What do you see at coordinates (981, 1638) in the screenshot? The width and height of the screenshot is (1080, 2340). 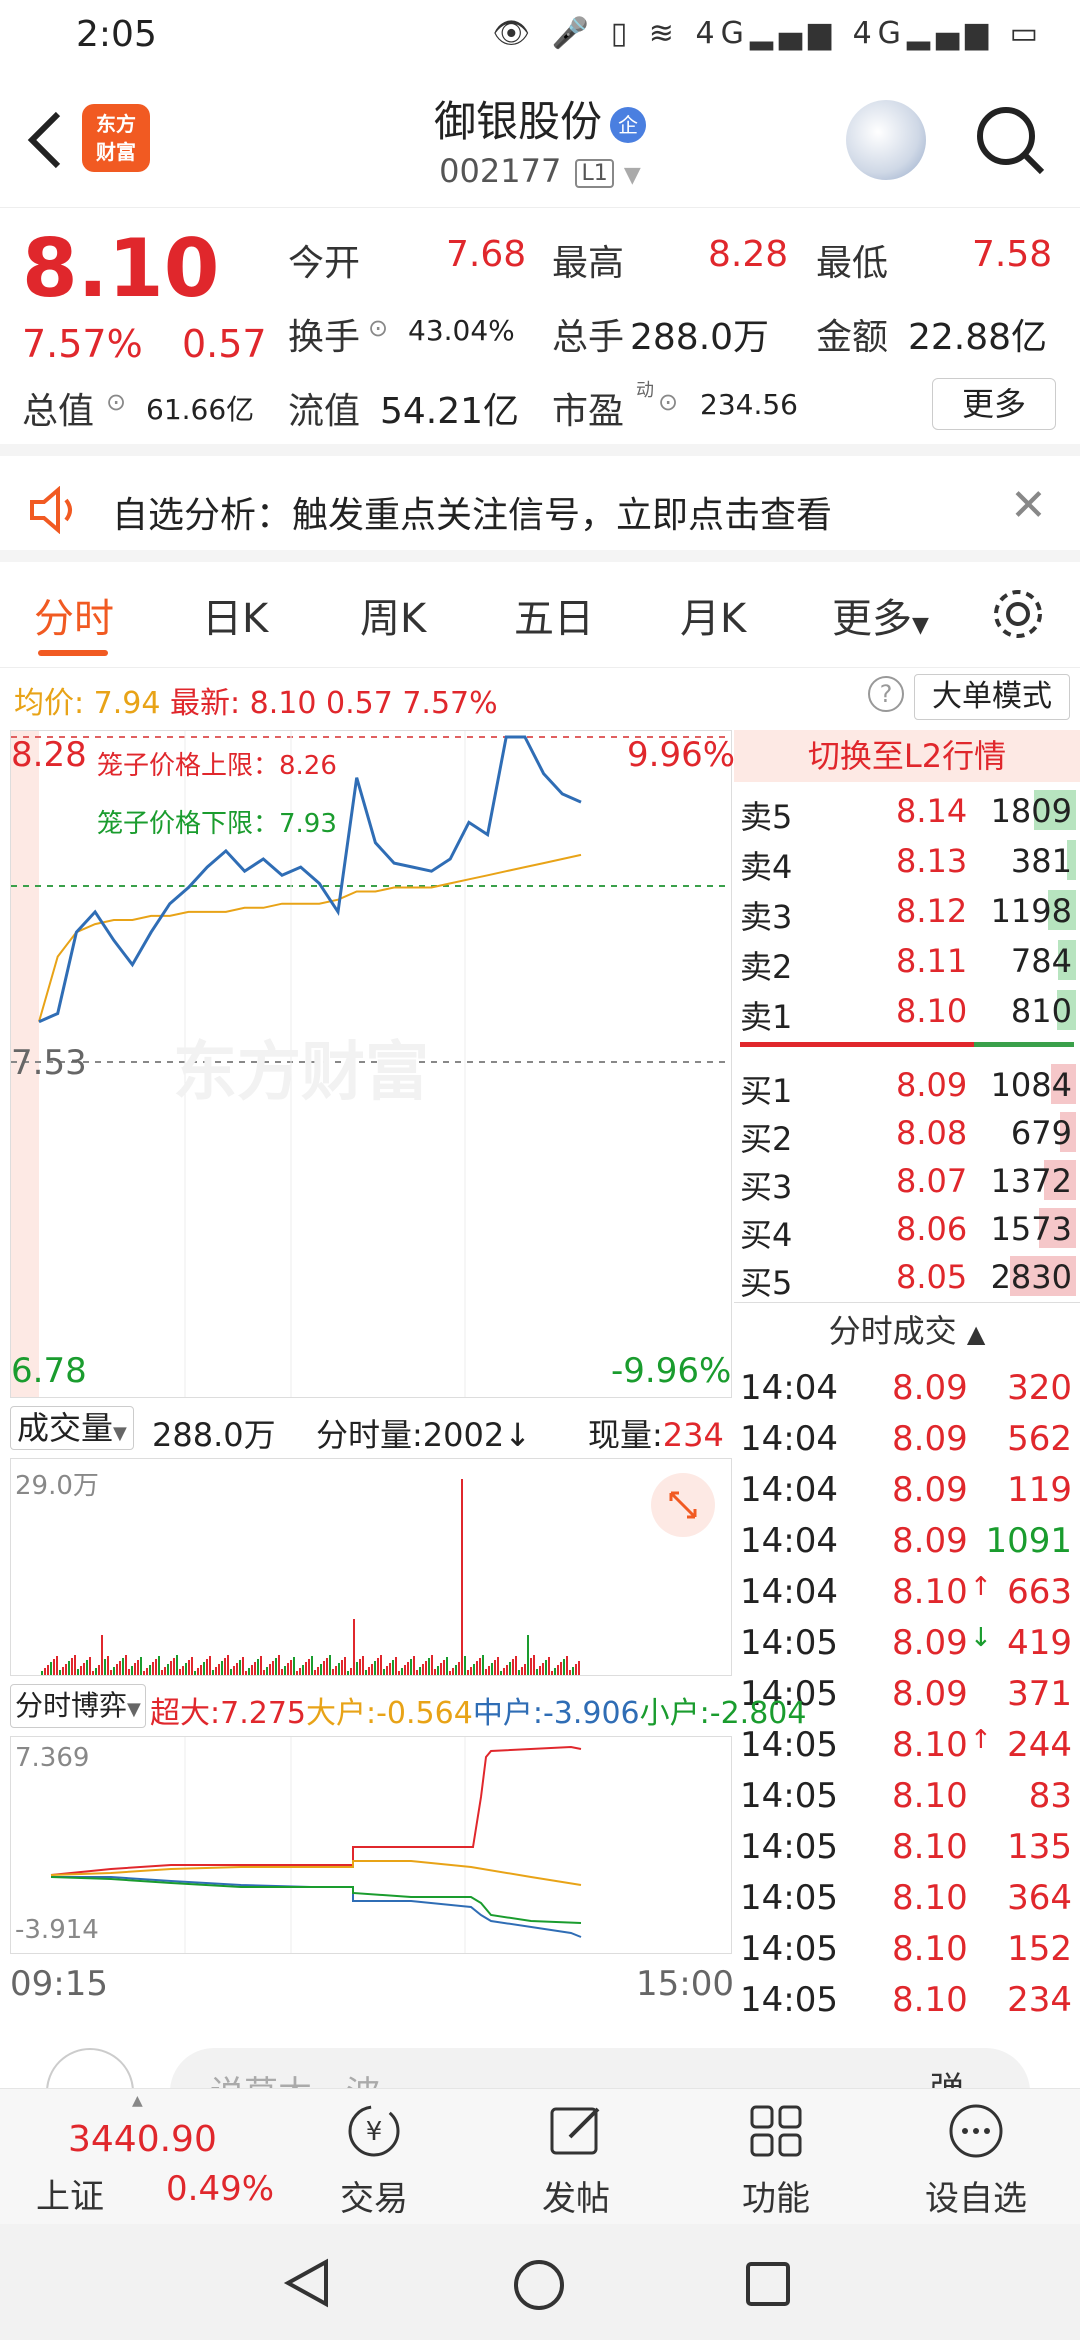 I see `tick-arrow: ↓` at bounding box center [981, 1638].